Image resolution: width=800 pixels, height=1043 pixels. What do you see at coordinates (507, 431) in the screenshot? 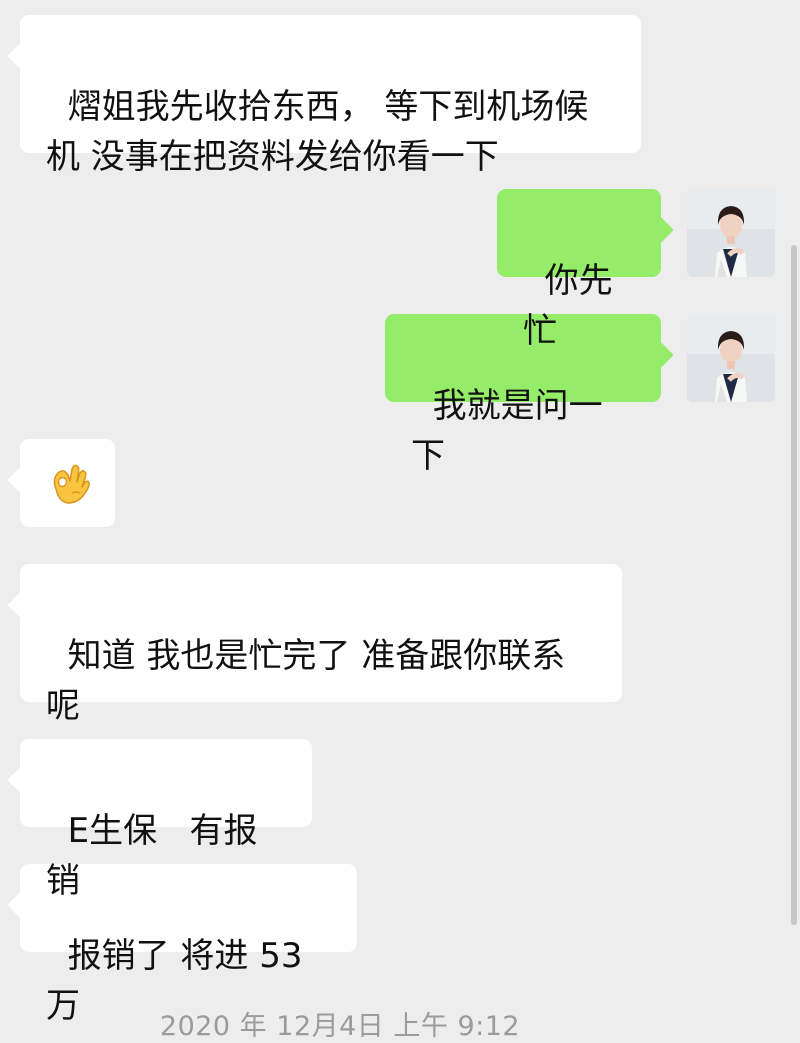
I see `message-text: 我就是问一下` at bounding box center [507, 431].